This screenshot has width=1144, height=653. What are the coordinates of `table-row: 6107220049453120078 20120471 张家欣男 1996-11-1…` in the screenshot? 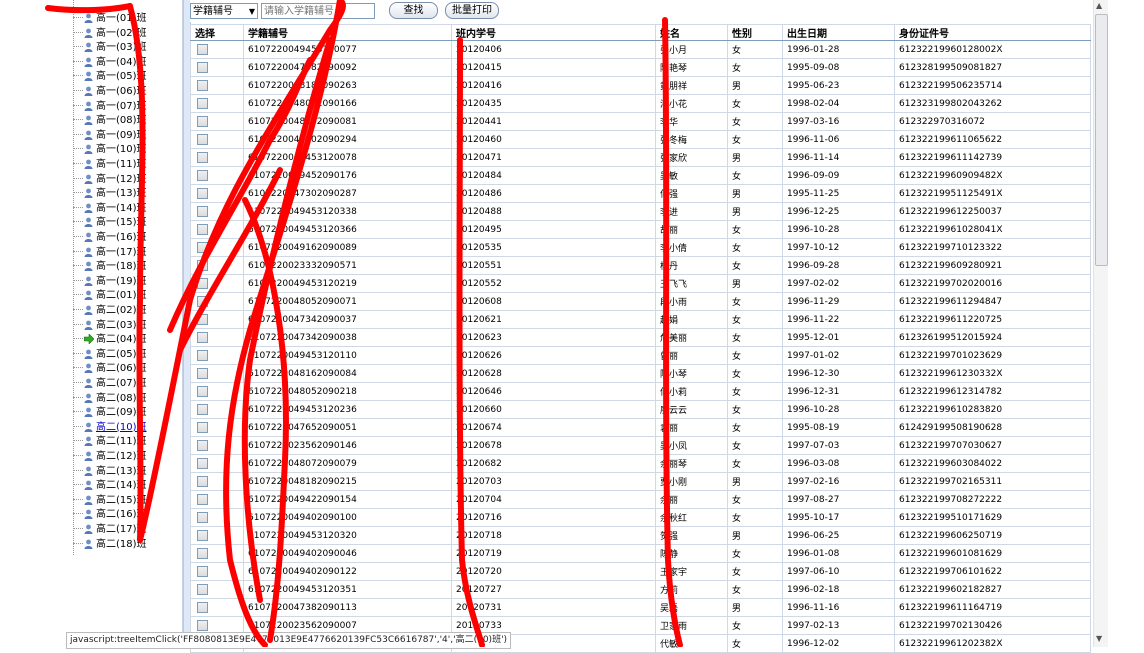 It's located at (640, 157).